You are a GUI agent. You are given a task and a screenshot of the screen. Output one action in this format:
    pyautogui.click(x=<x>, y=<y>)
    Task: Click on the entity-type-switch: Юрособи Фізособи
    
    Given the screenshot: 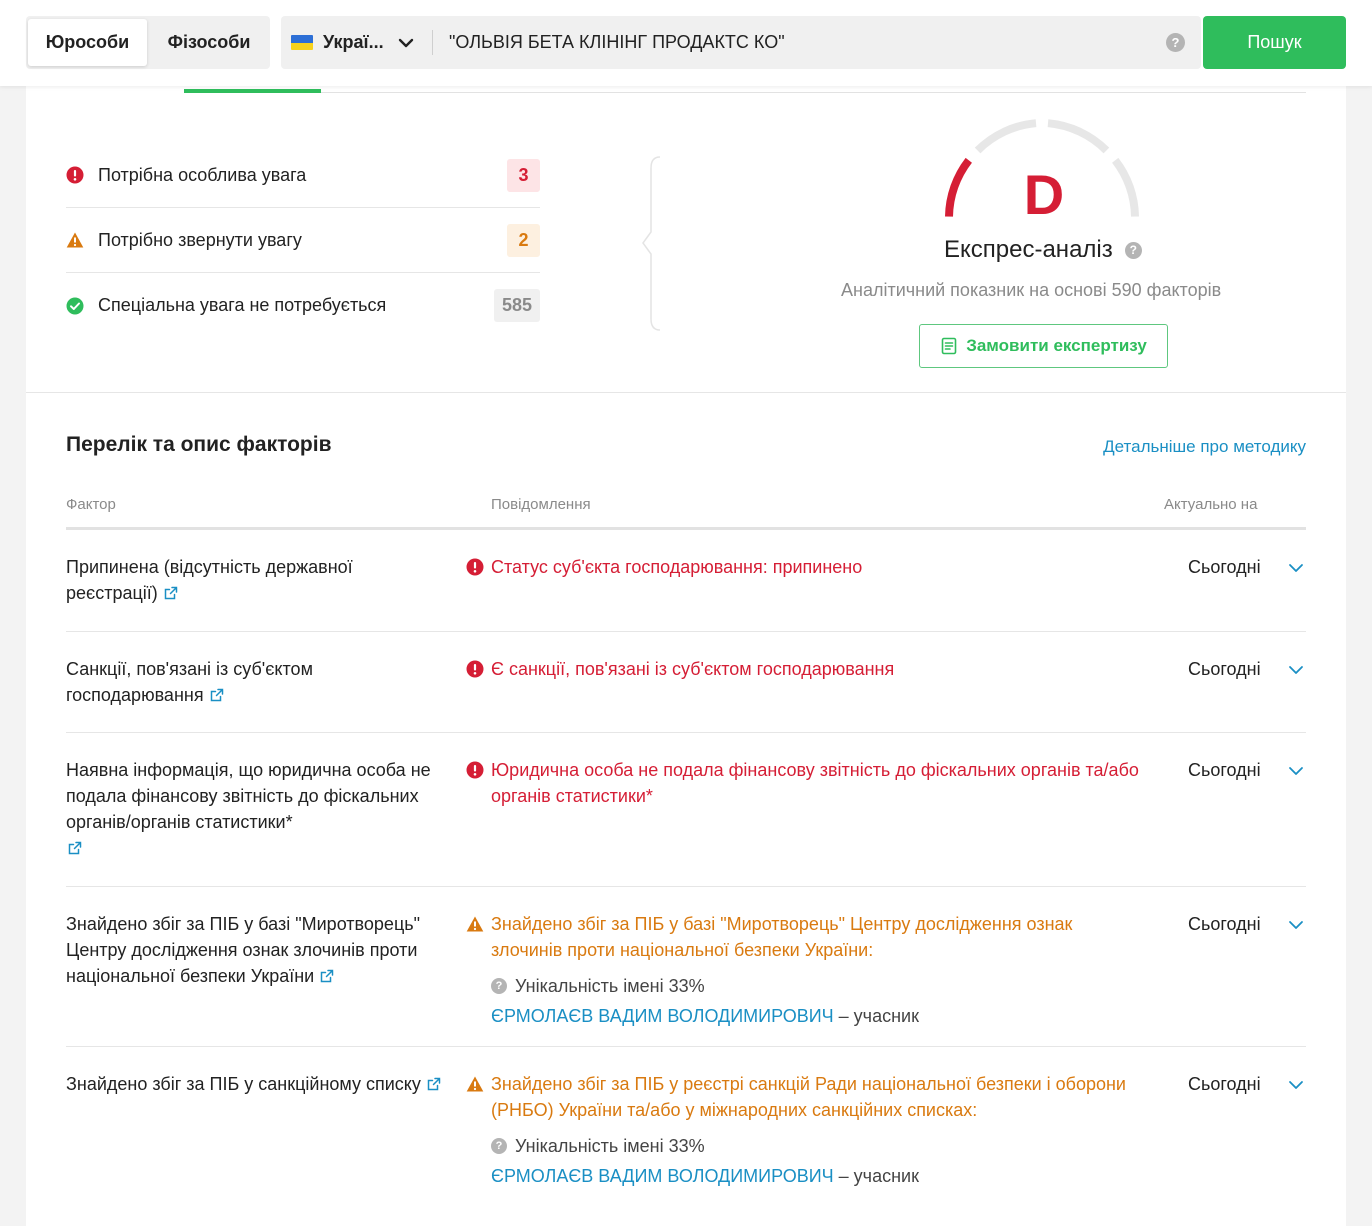 What is the action you would take?
    pyautogui.click(x=148, y=42)
    